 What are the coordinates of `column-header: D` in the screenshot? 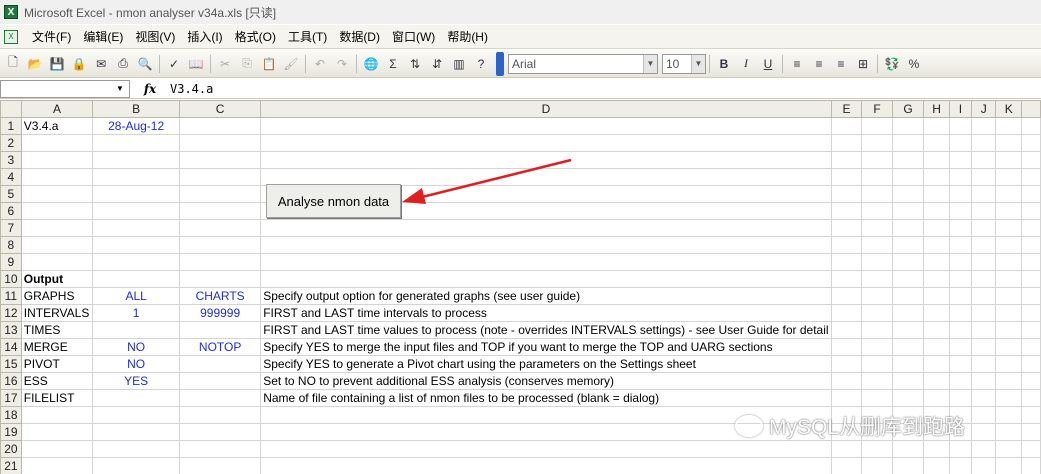 It's located at (546, 109).